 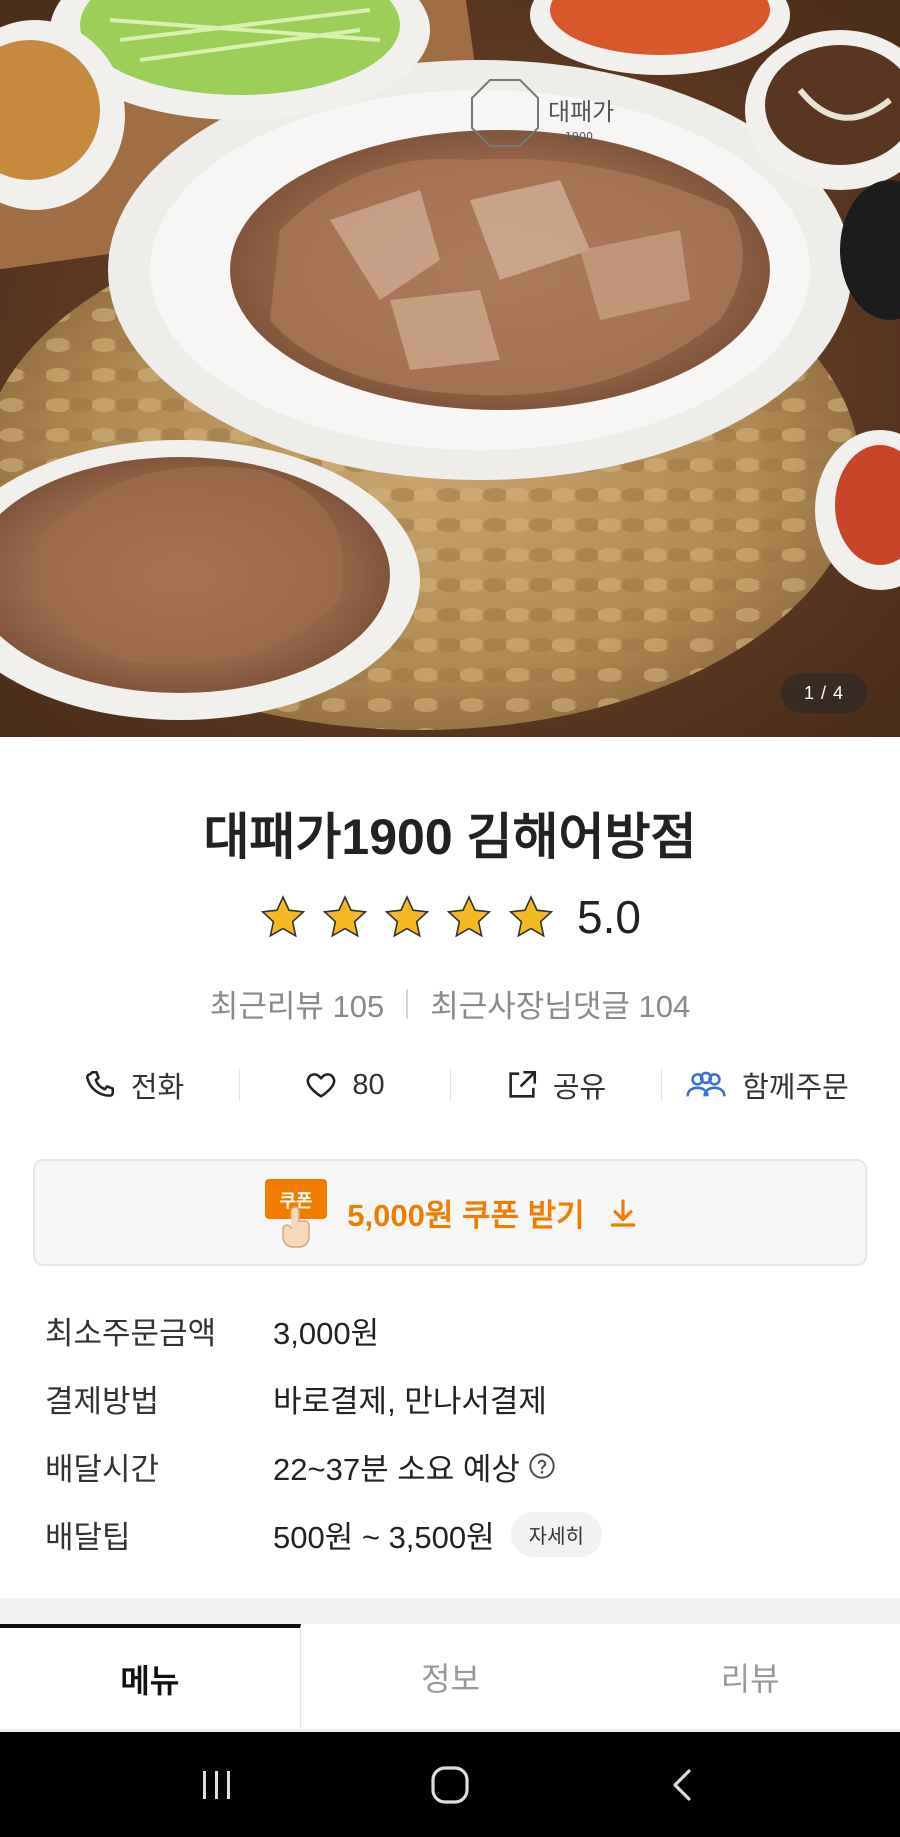 What do you see at coordinates (102, 1401) in the screenshot?
I see `payment-label: 결제방법` at bounding box center [102, 1401].